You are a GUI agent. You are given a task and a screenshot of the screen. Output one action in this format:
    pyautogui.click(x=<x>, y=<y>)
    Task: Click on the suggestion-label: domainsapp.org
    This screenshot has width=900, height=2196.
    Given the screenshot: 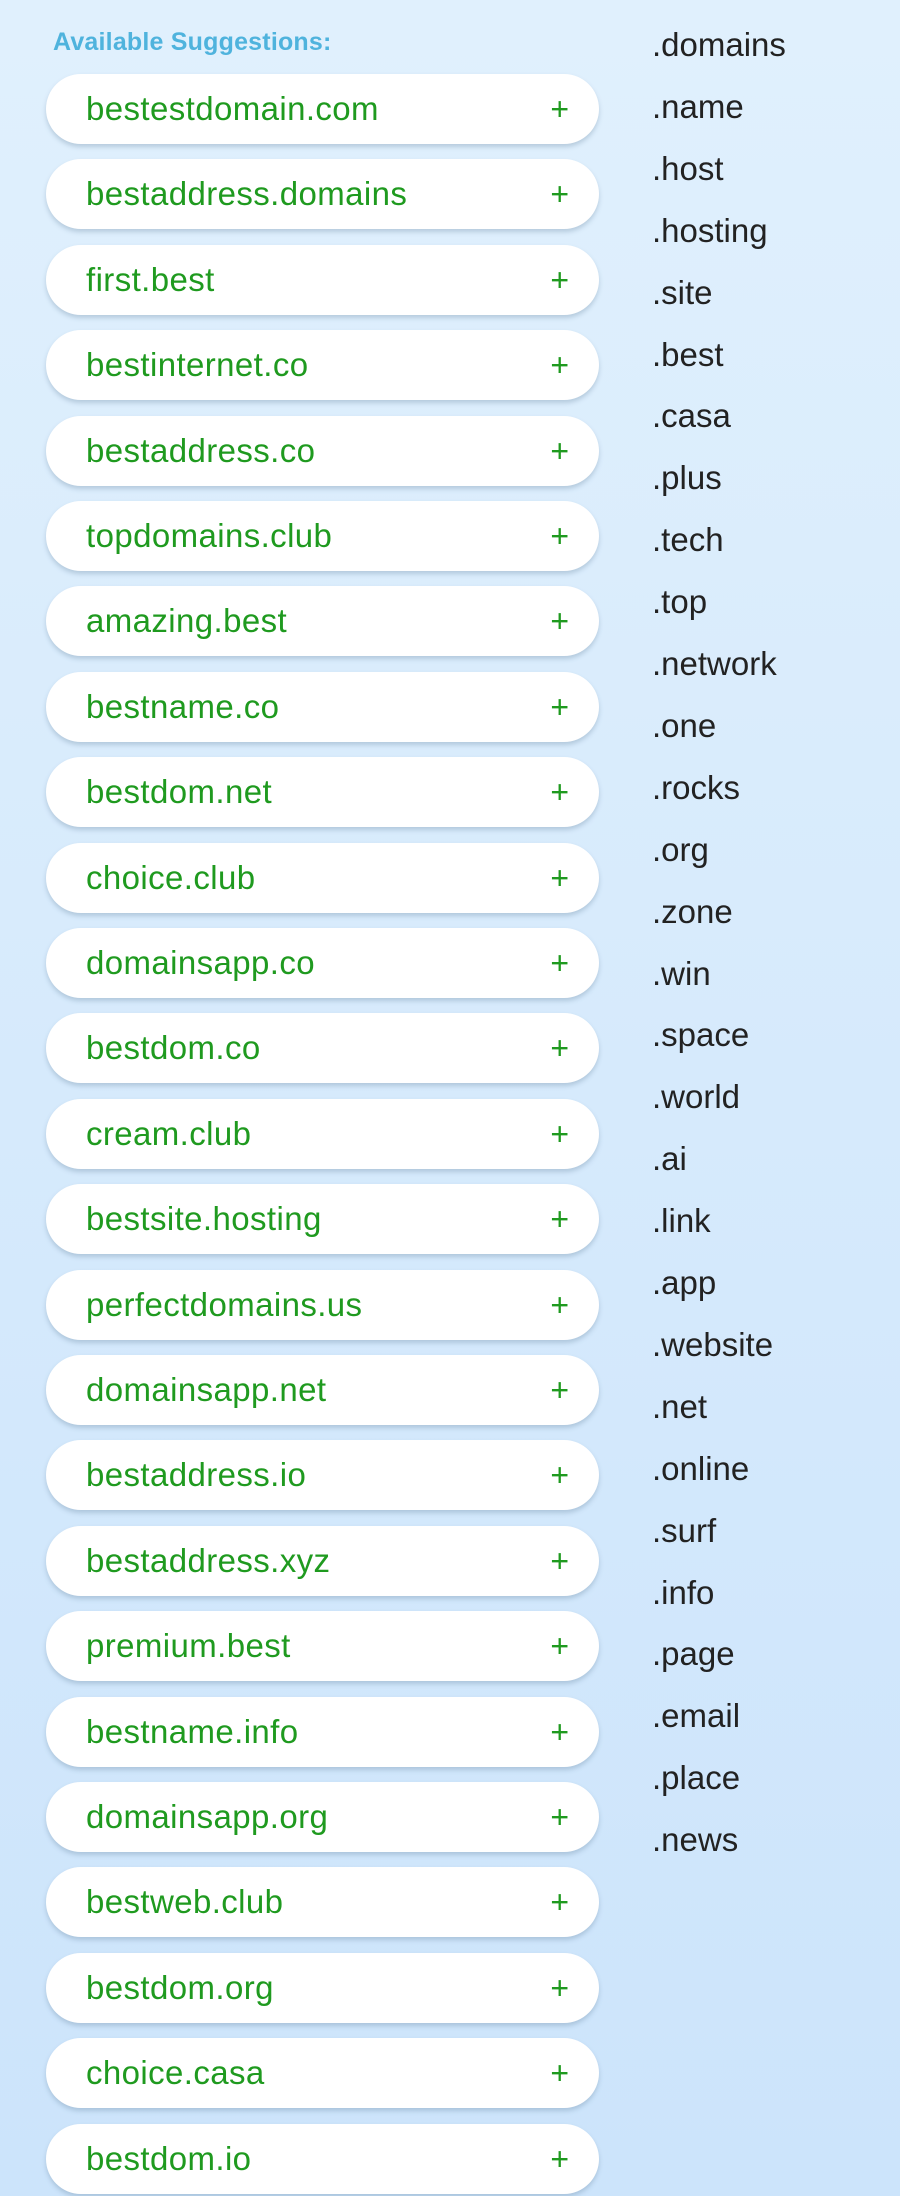 What is the action you would take?
    pyautogui.click(x=207, y=1816)
    